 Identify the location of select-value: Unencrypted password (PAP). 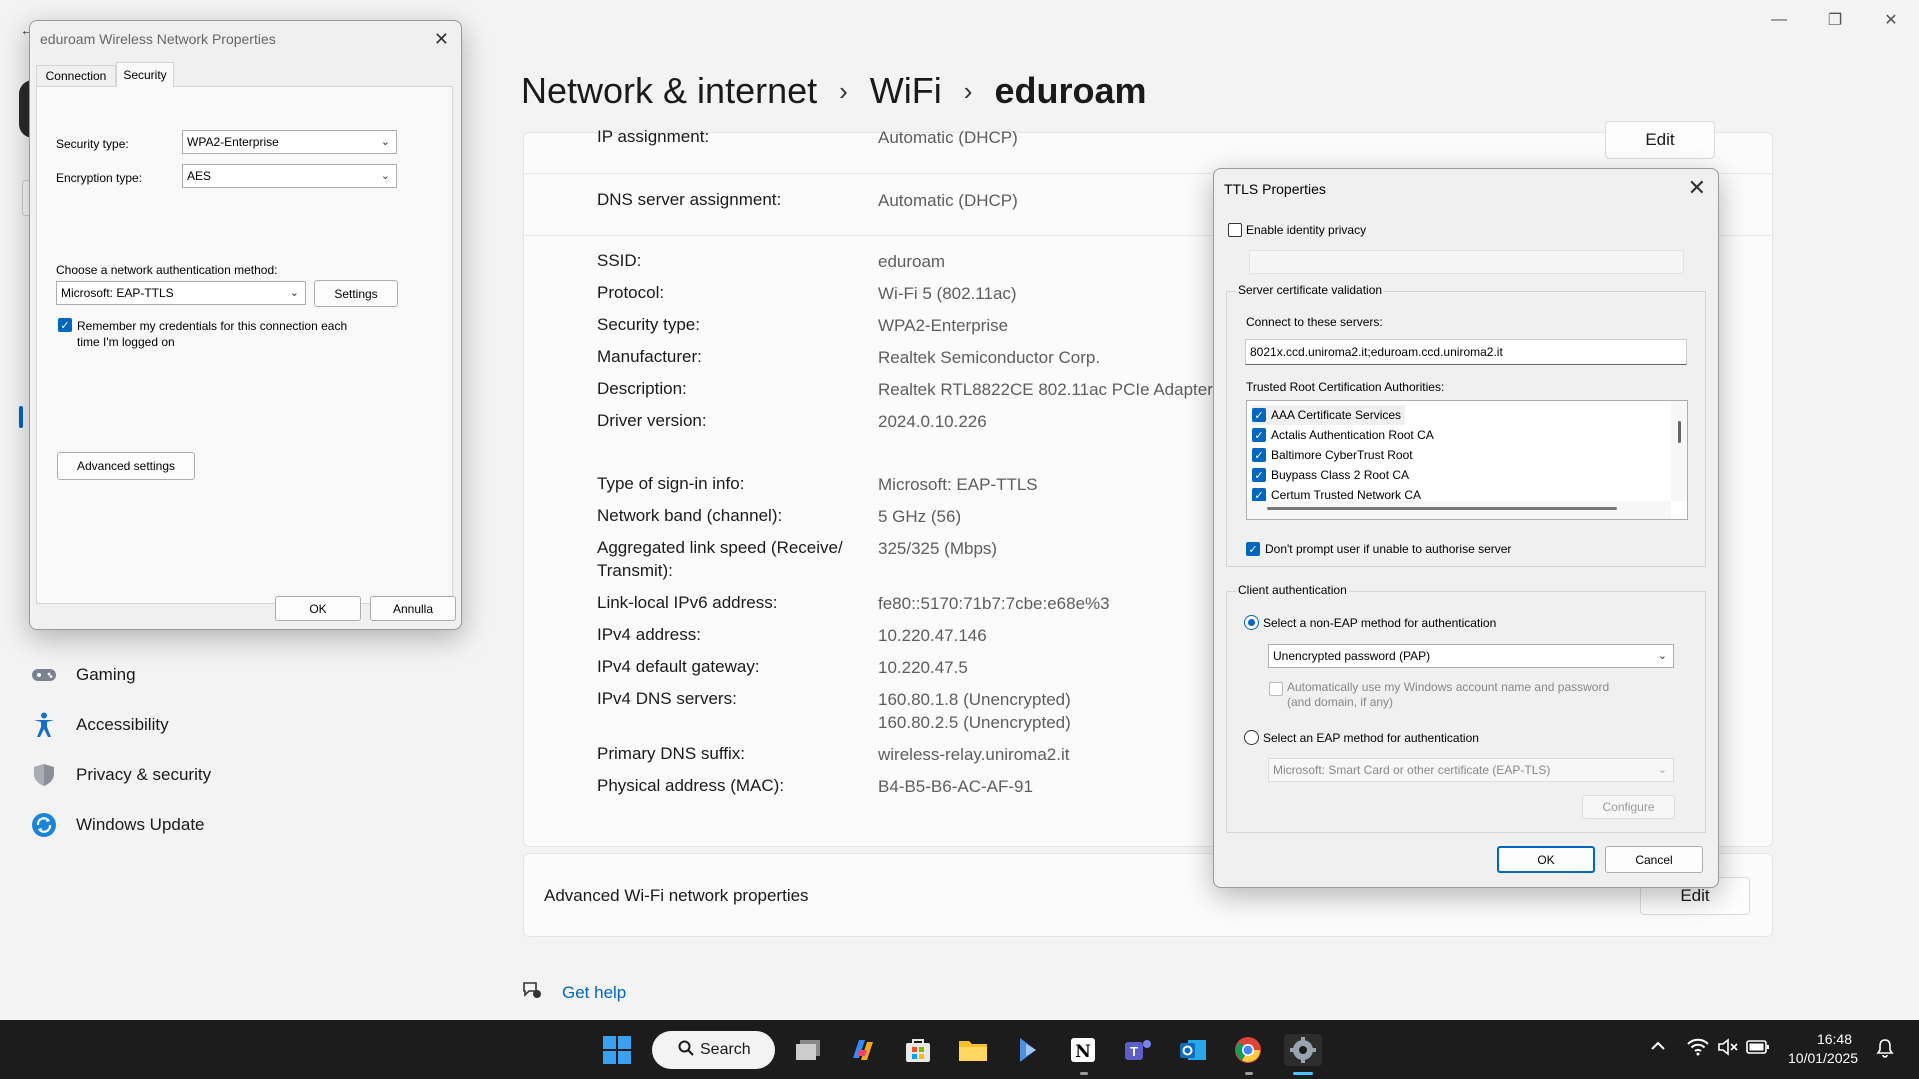
(1352, 656).